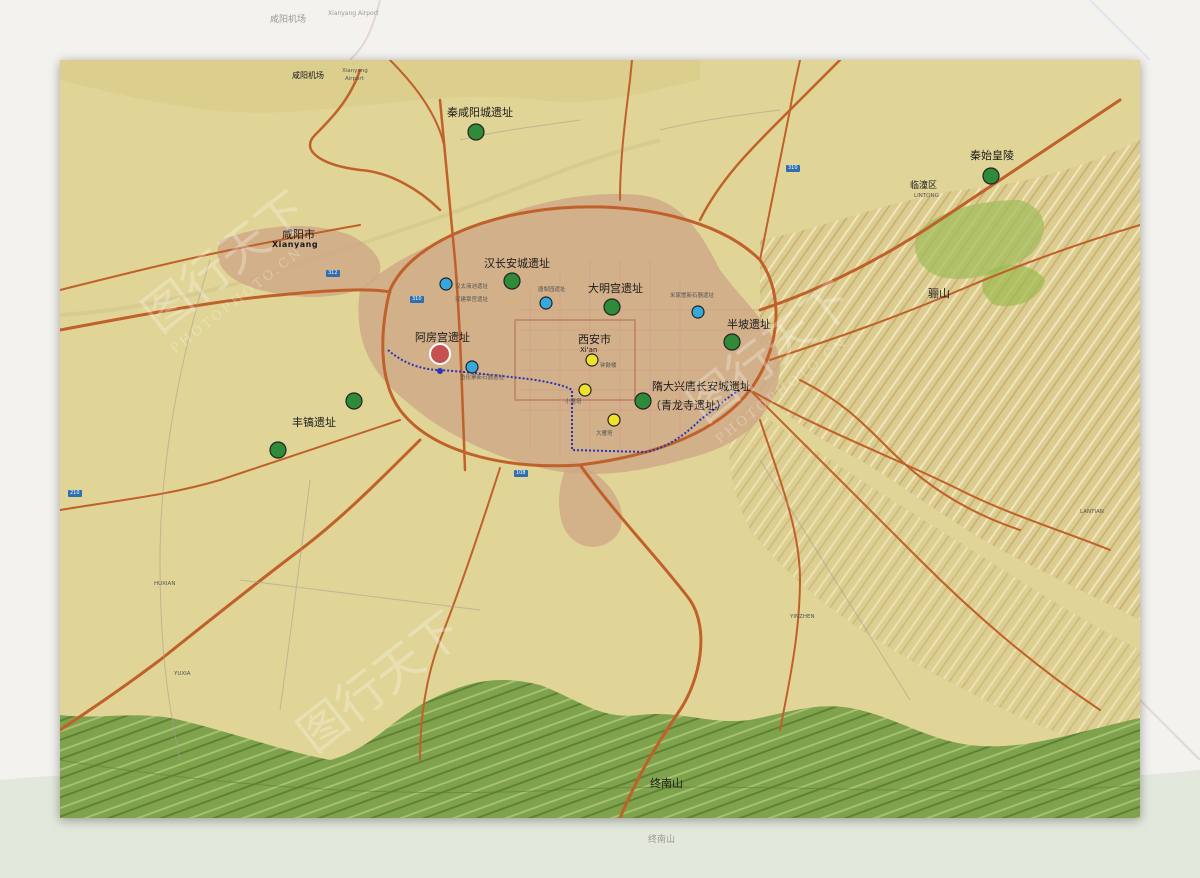 This screenshot has height=878, width=1200. Describe the element at coordinates (308, 75) in the screenshot. I see `label-airport-cn: 咸阳机场` at that location.